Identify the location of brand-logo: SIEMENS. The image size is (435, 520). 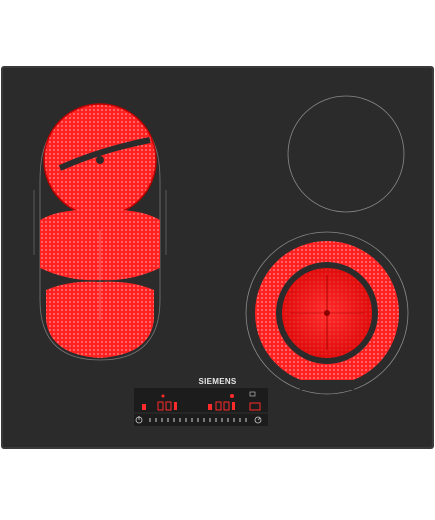
(217, 381).